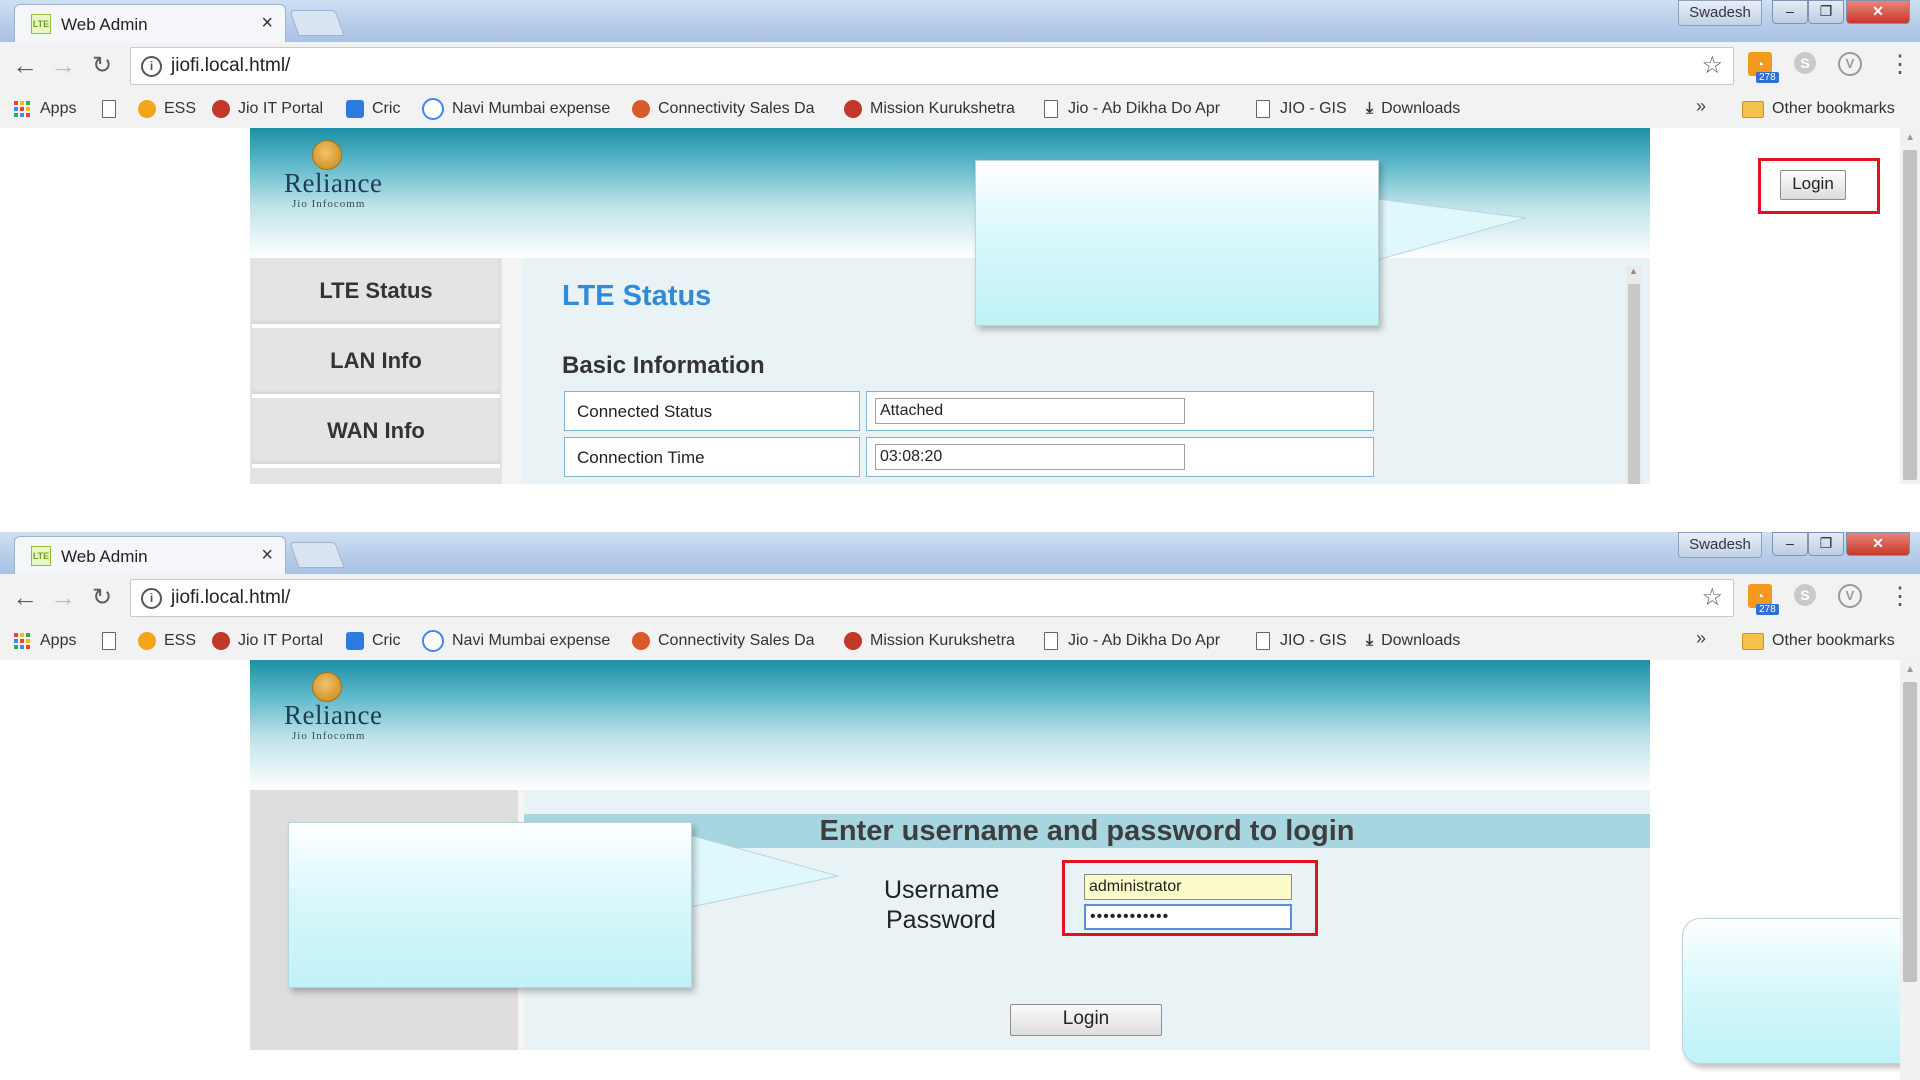 The image size is (1920, 1080). I want to click on reliance-logo-icon, so click(327, 155).